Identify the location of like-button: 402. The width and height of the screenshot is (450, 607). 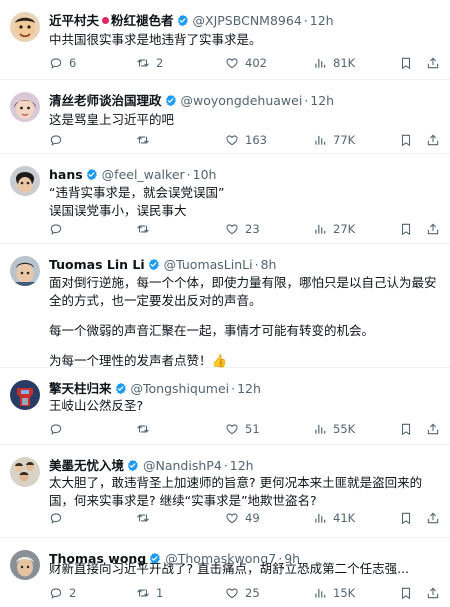
(246, 63).